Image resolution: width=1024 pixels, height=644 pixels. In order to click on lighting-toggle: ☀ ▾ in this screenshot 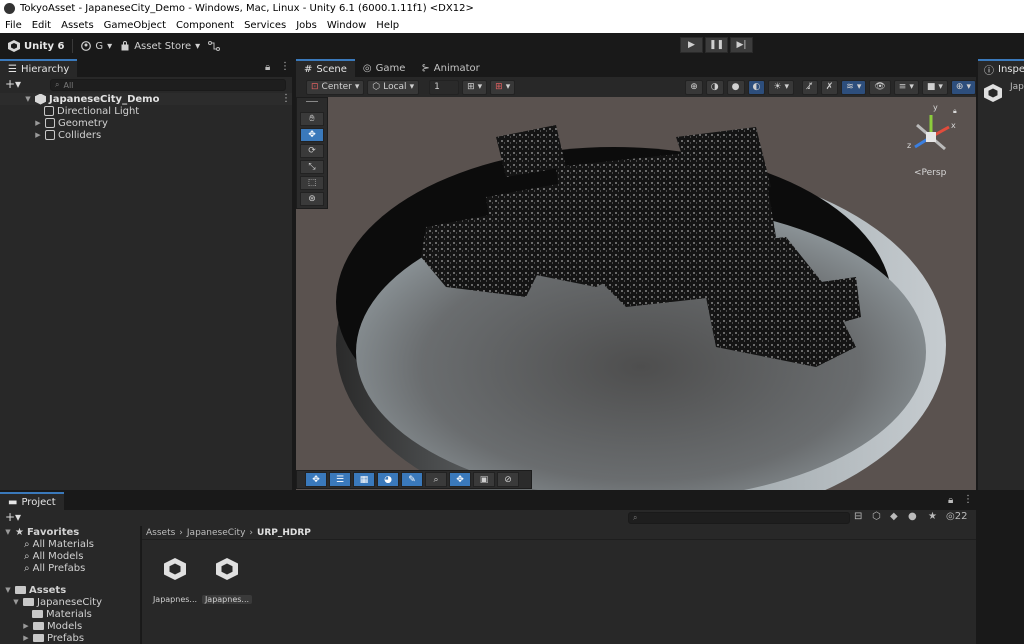, I will do `click(781, 87)`.